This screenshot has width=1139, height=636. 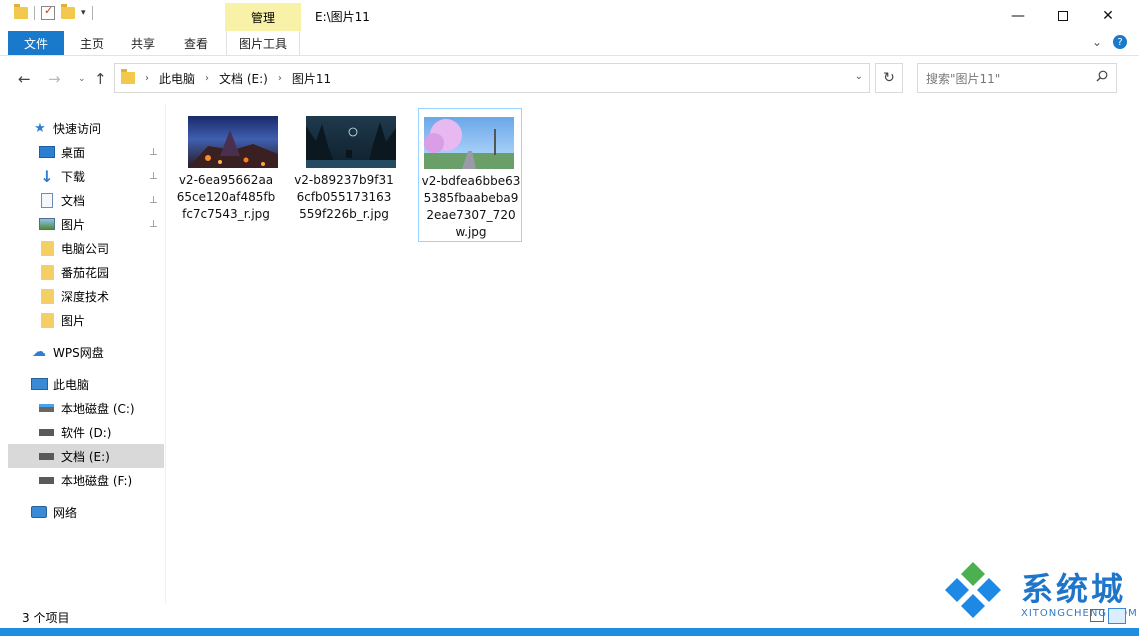 What do you see at coordinates (1102, 76) in the screenshot?
I see `search-icon` at bounding box center [1102, 76].